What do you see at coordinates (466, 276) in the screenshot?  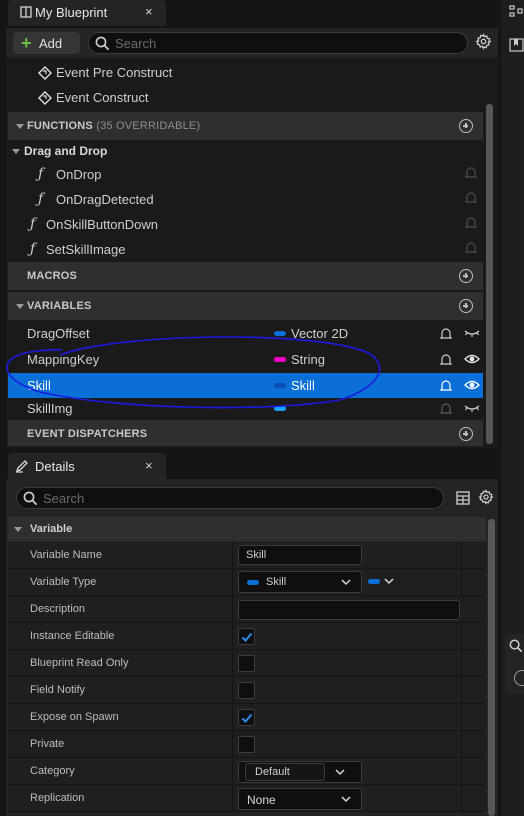 I see `add-macro-icon` at bounding box center [466, 276].